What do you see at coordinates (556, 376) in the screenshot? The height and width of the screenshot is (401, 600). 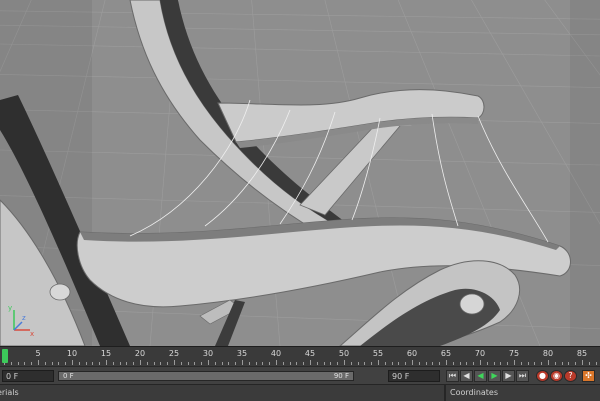 I see `autokey-button: ◉` at bounding box center [556, 376].